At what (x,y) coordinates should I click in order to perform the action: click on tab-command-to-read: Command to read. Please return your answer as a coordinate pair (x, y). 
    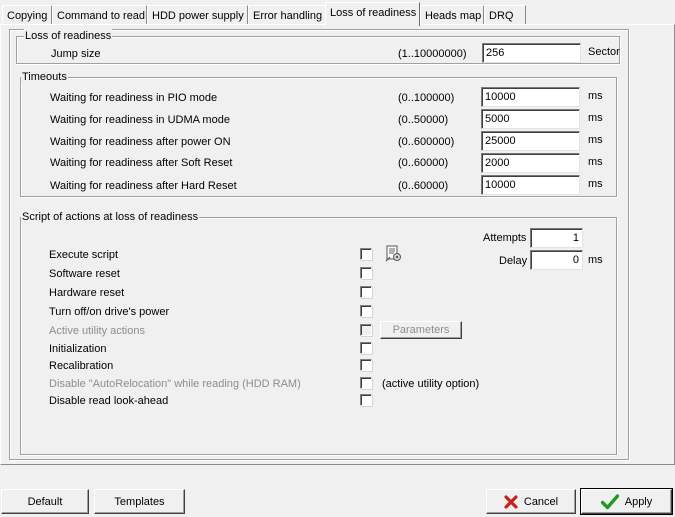
    Looking at the image, I should click on (99, 15).